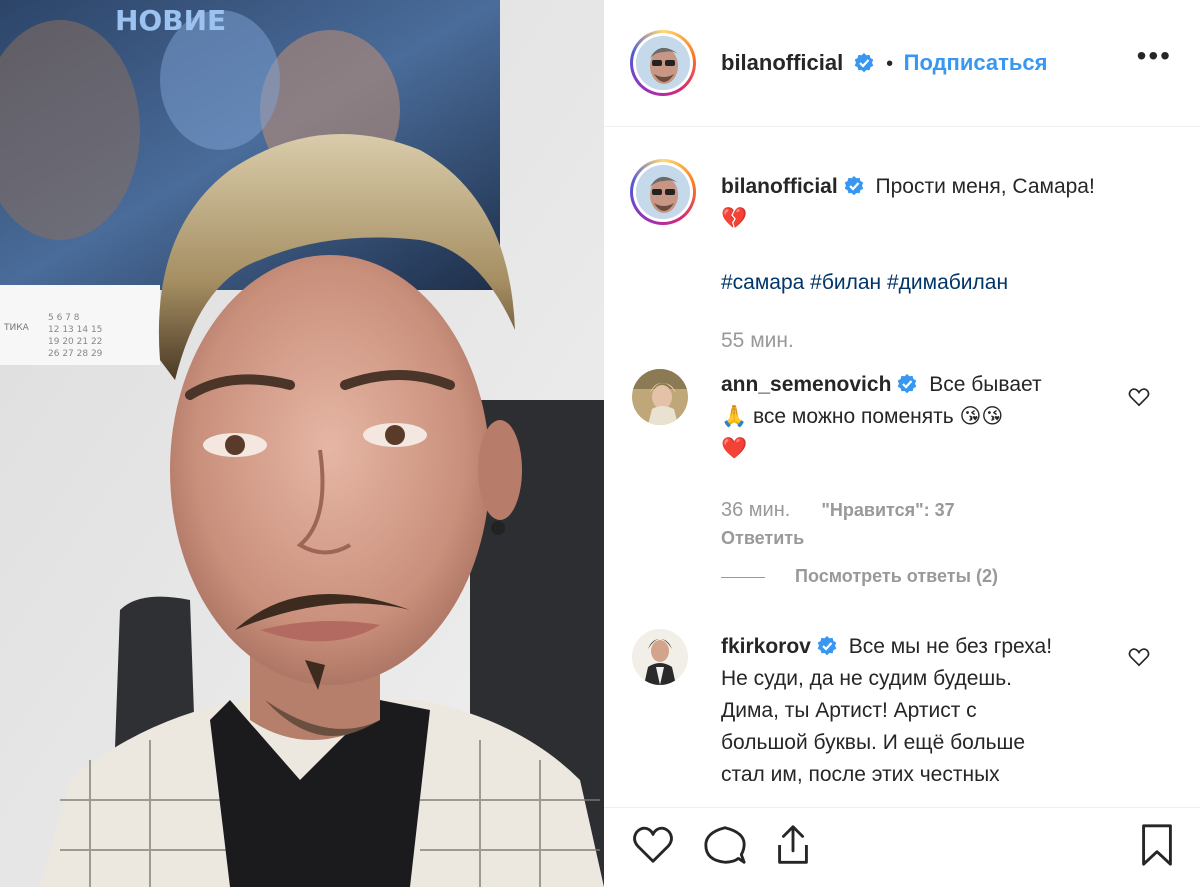 This screenshot has width=1200, height=888. I want to click on author-avatar, so click(663, 63).